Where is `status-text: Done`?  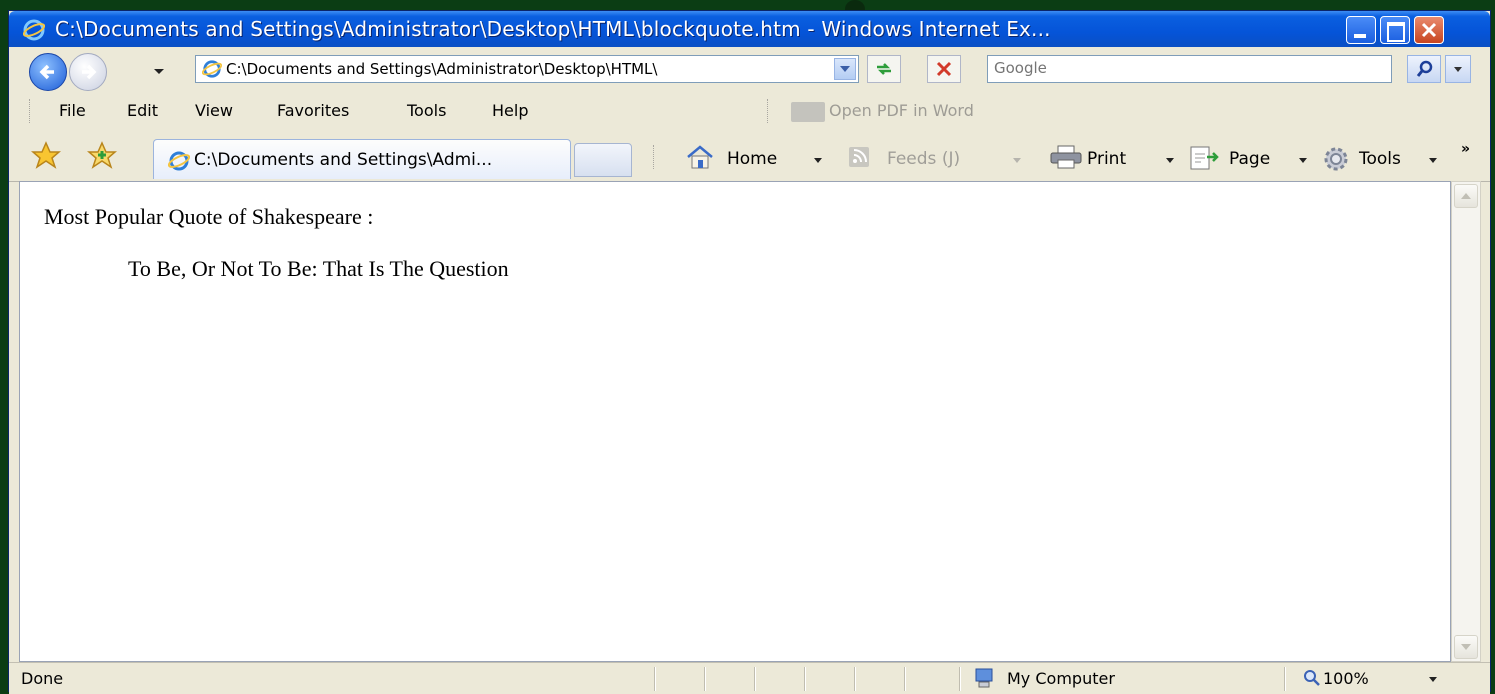 status-text: Done is located at coordinates (42, 678).